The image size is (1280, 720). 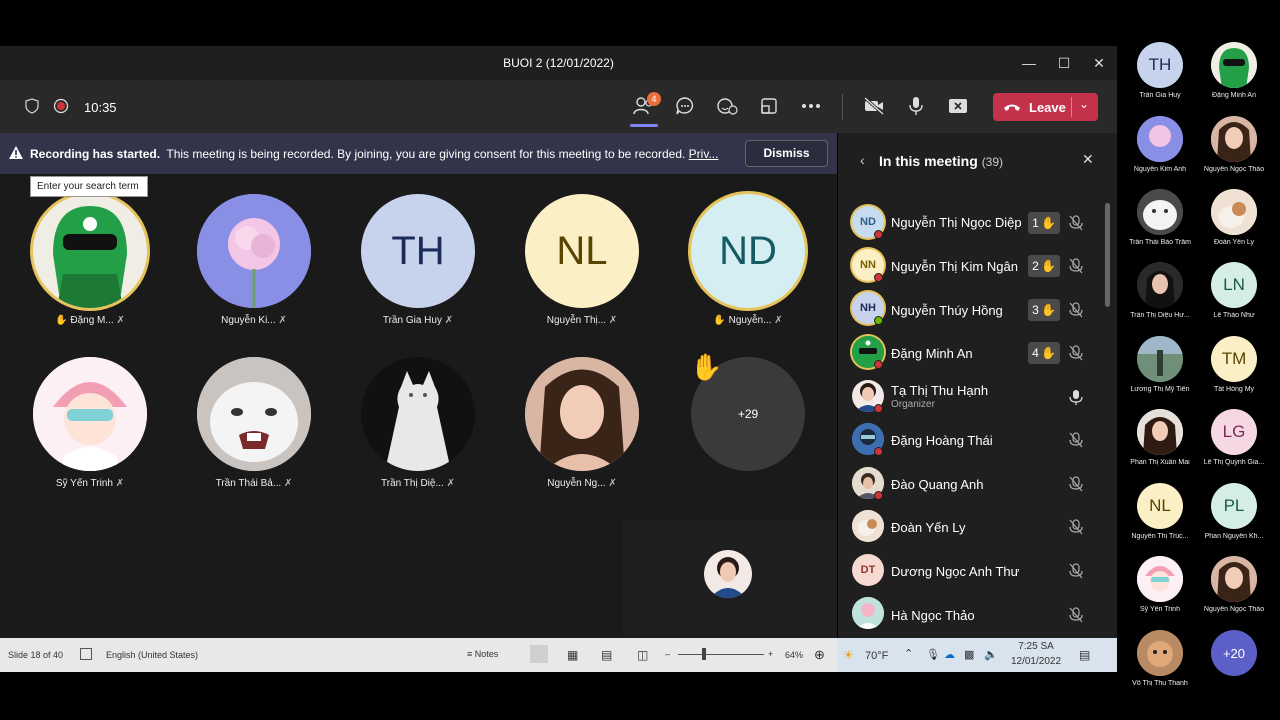 I want to click on leave-button: Leave ⌄, so click(x=1045, y=107).